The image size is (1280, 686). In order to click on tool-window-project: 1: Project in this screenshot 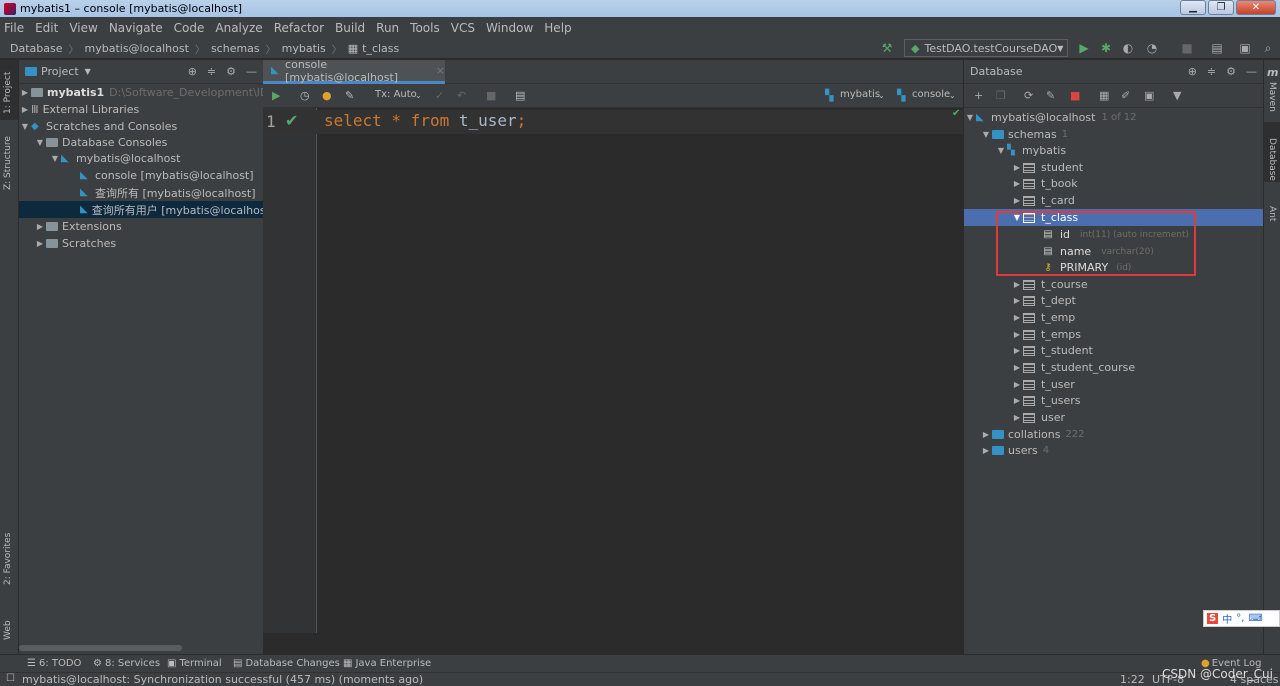, I will do `click(8, 93)`.